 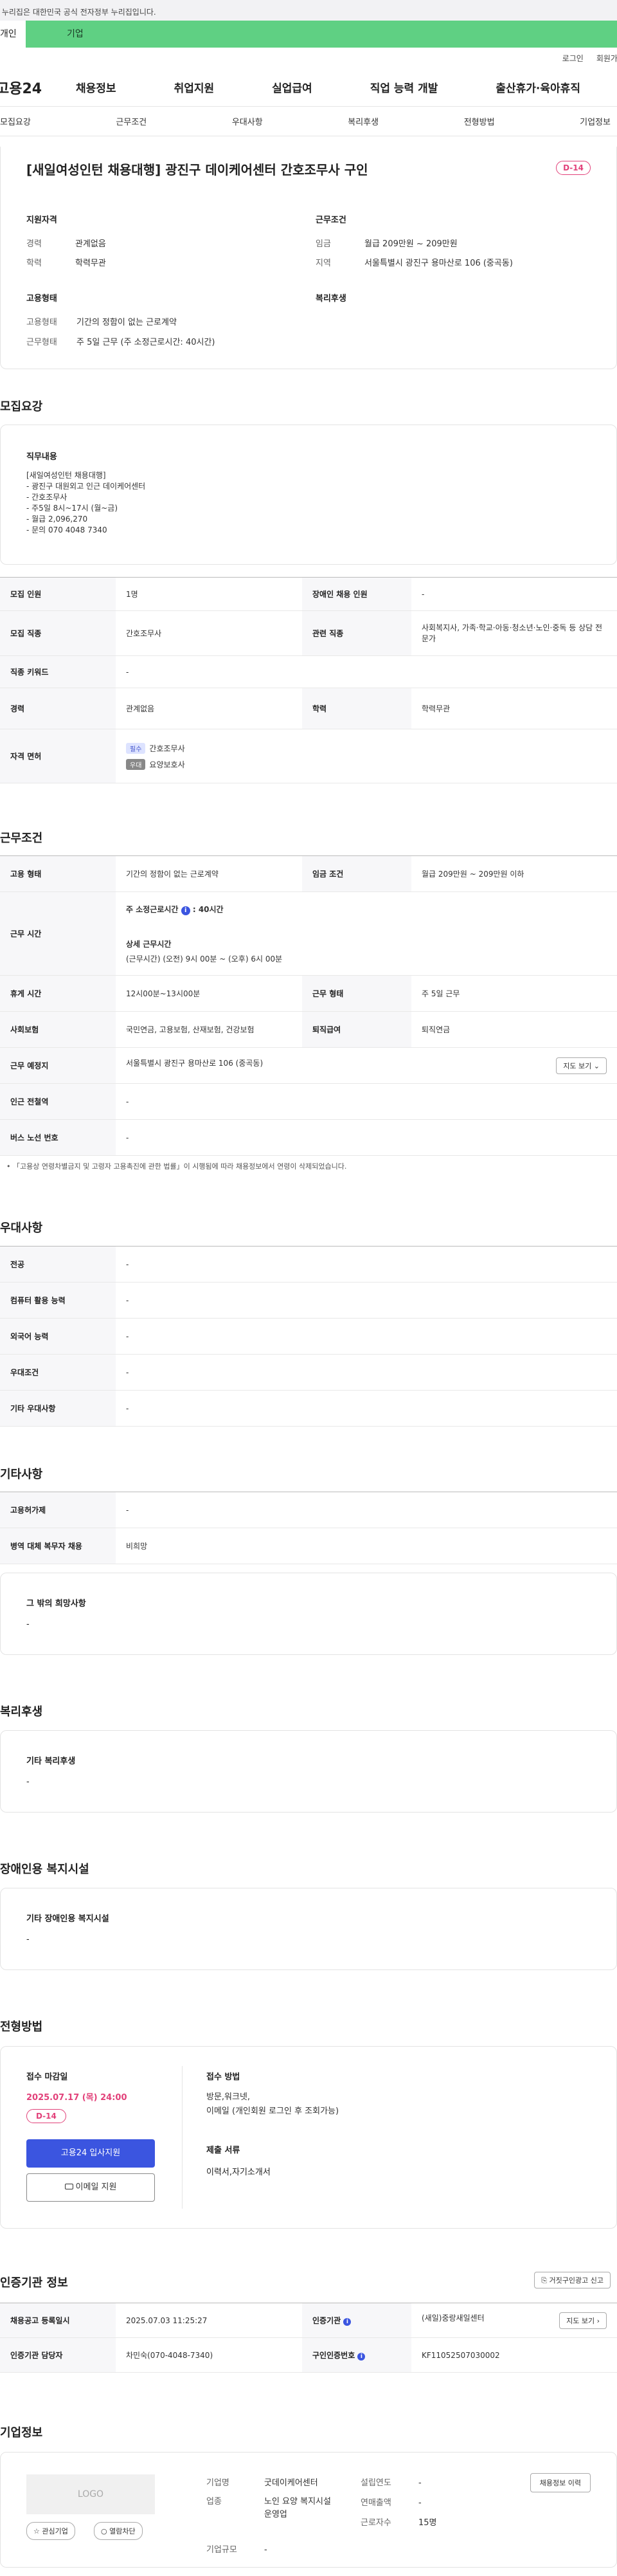 What do you see at coordinates (363, 121) in the screenshot?
I see `section-tab-welfare: 복리후생` at bounding box center [363, 121].